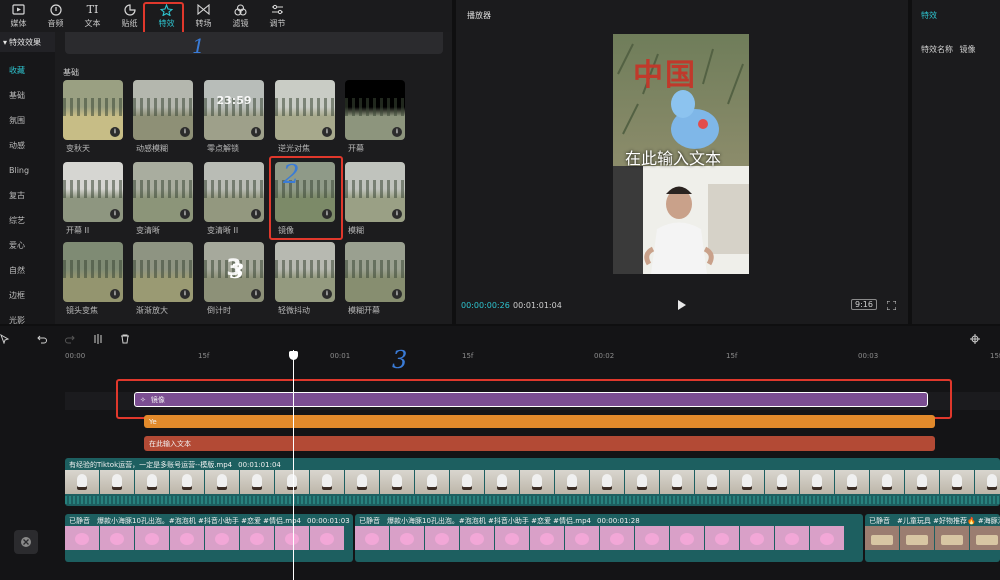 The height and width of the screenshot is (580, 1000). Describe the element at coordinates (539, 443) in the screenshot. I see `text-clip: 在此输入文本` at that location.